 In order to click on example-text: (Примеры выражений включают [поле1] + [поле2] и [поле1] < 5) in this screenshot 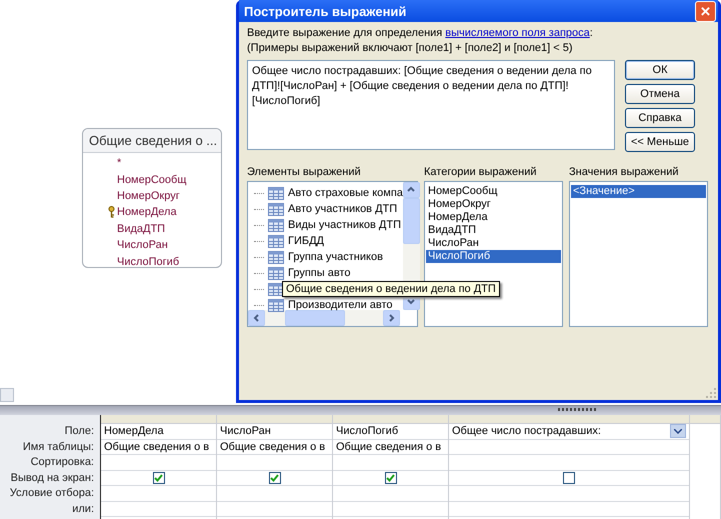, I will do `click(410, 48)`.